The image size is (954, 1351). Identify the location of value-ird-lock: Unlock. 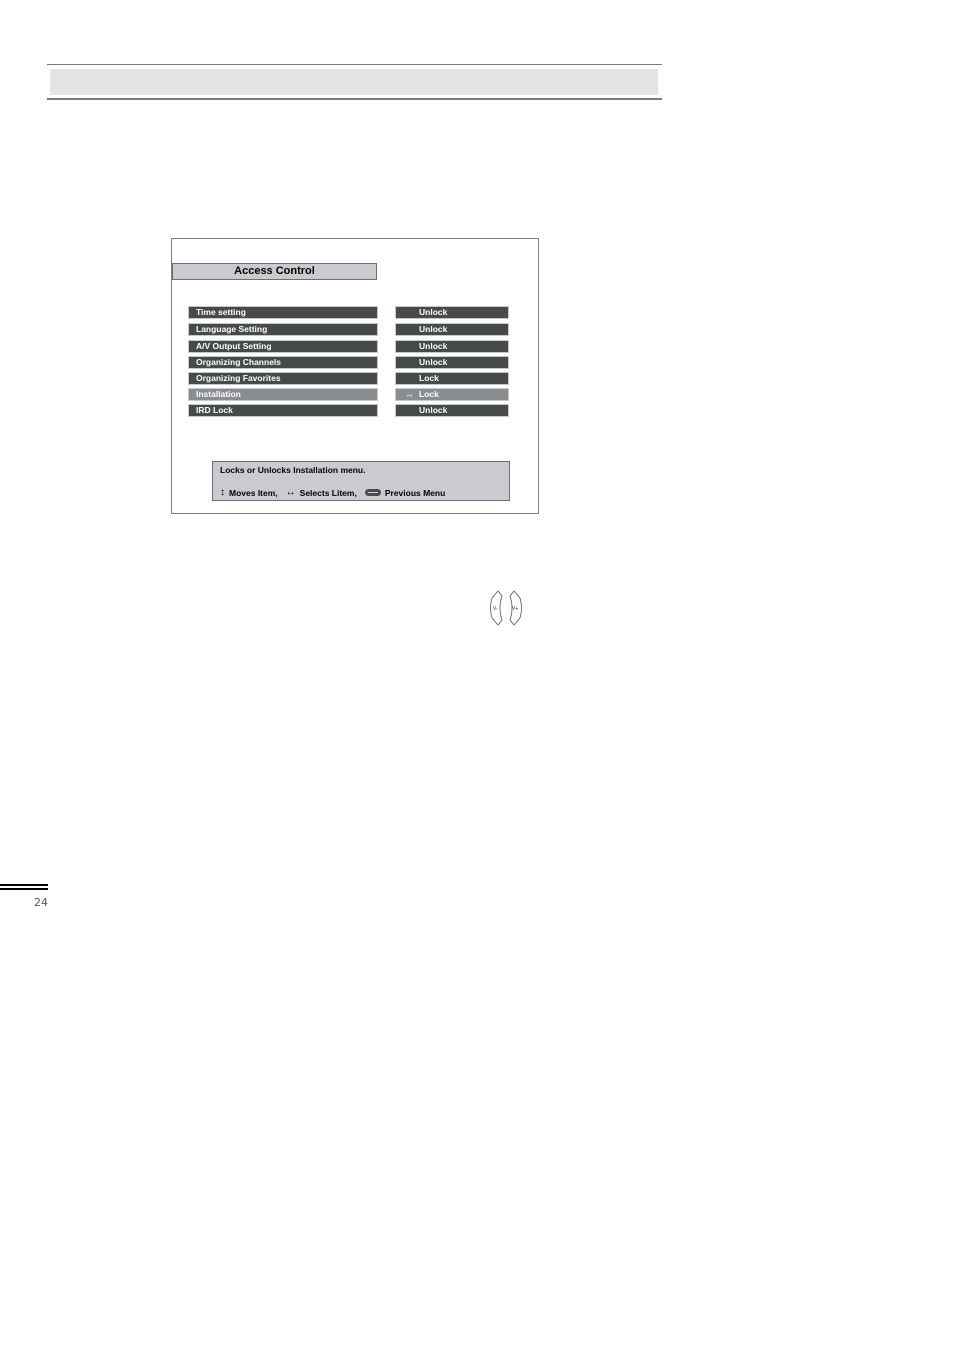
(452, 410).